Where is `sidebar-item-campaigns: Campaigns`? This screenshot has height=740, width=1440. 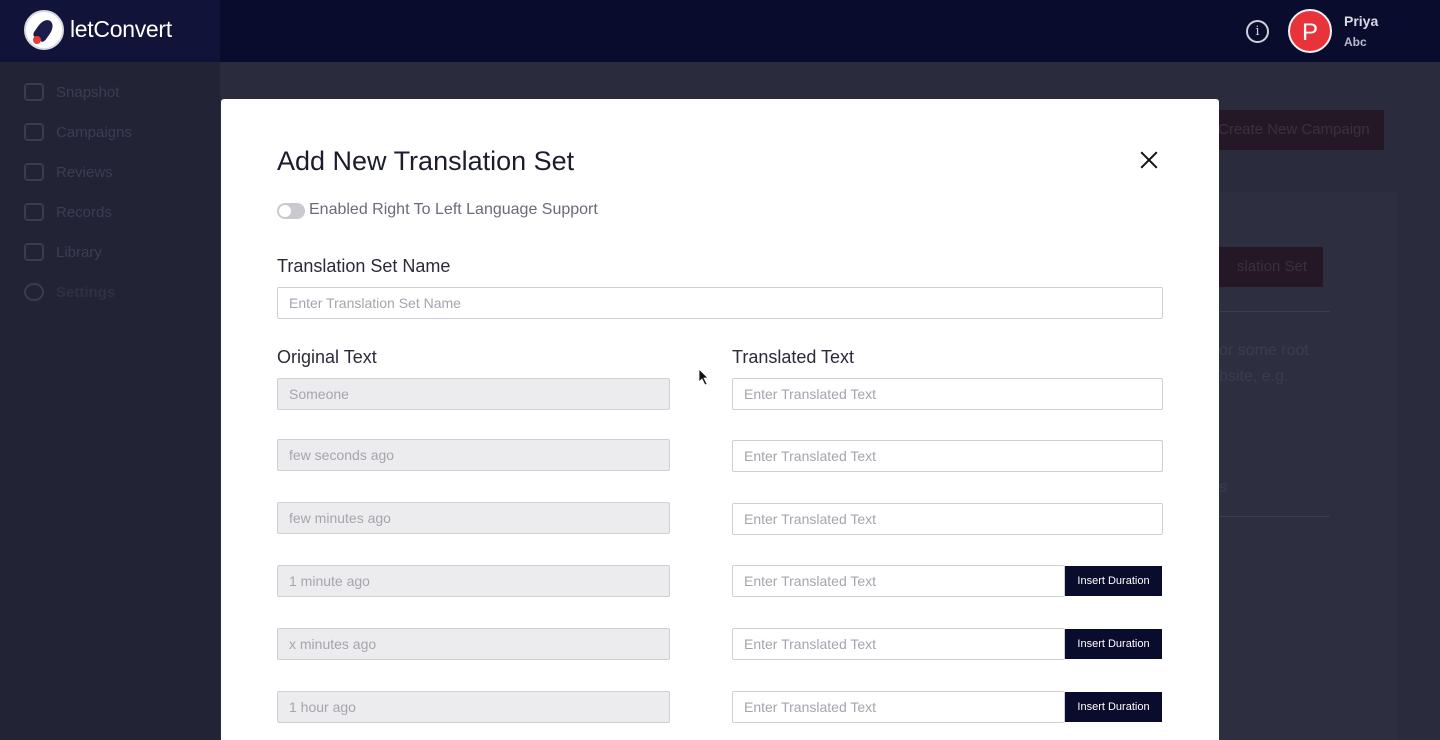 sidebar-item-campaigns: Campaigns is located at coordinates (78, 132).